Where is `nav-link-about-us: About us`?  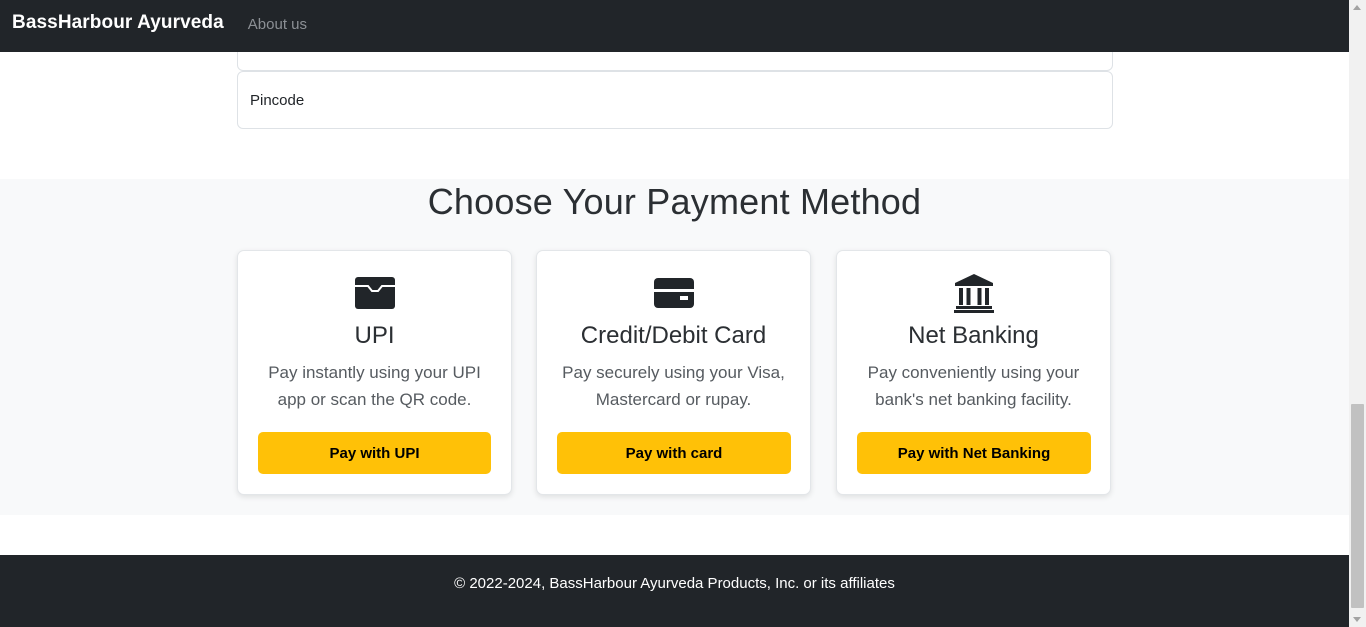 nav-link-about-us: About us is located at coordinates (277, 24).